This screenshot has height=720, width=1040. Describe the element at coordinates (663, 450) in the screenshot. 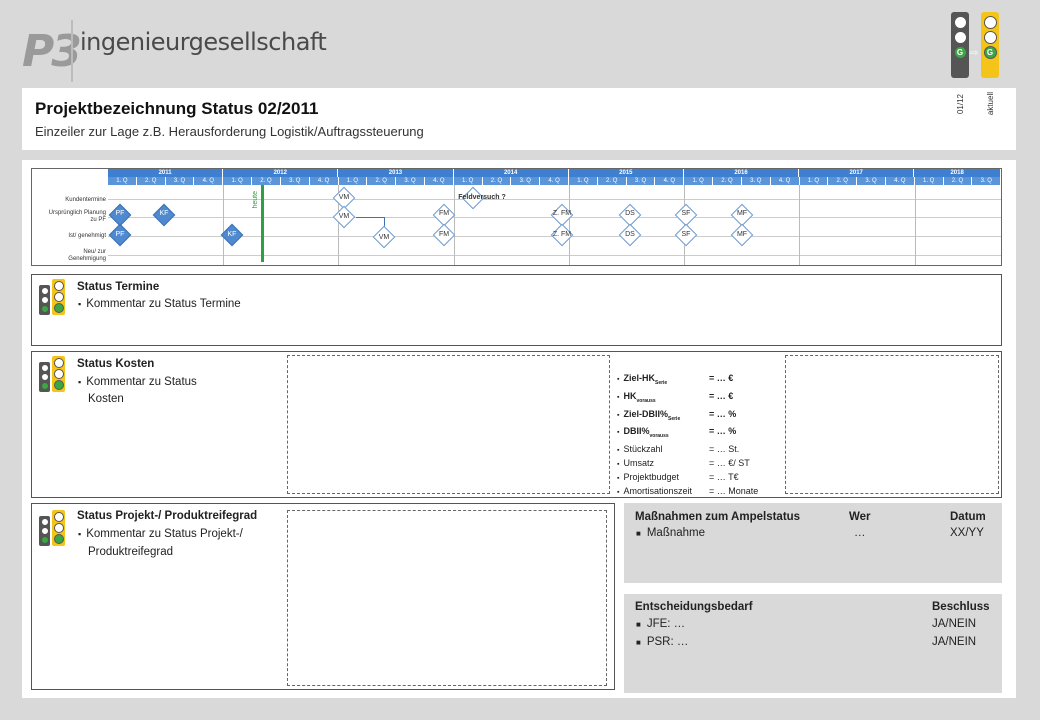

I see `kpi-label: Stückzahl` at that location.